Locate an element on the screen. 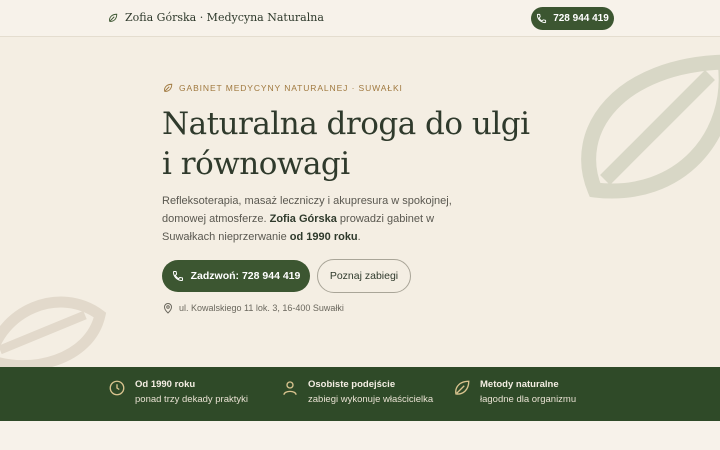 The width and height of the screenshot is (720, 450). map-pin-icon is located at coordinates (168, 308).